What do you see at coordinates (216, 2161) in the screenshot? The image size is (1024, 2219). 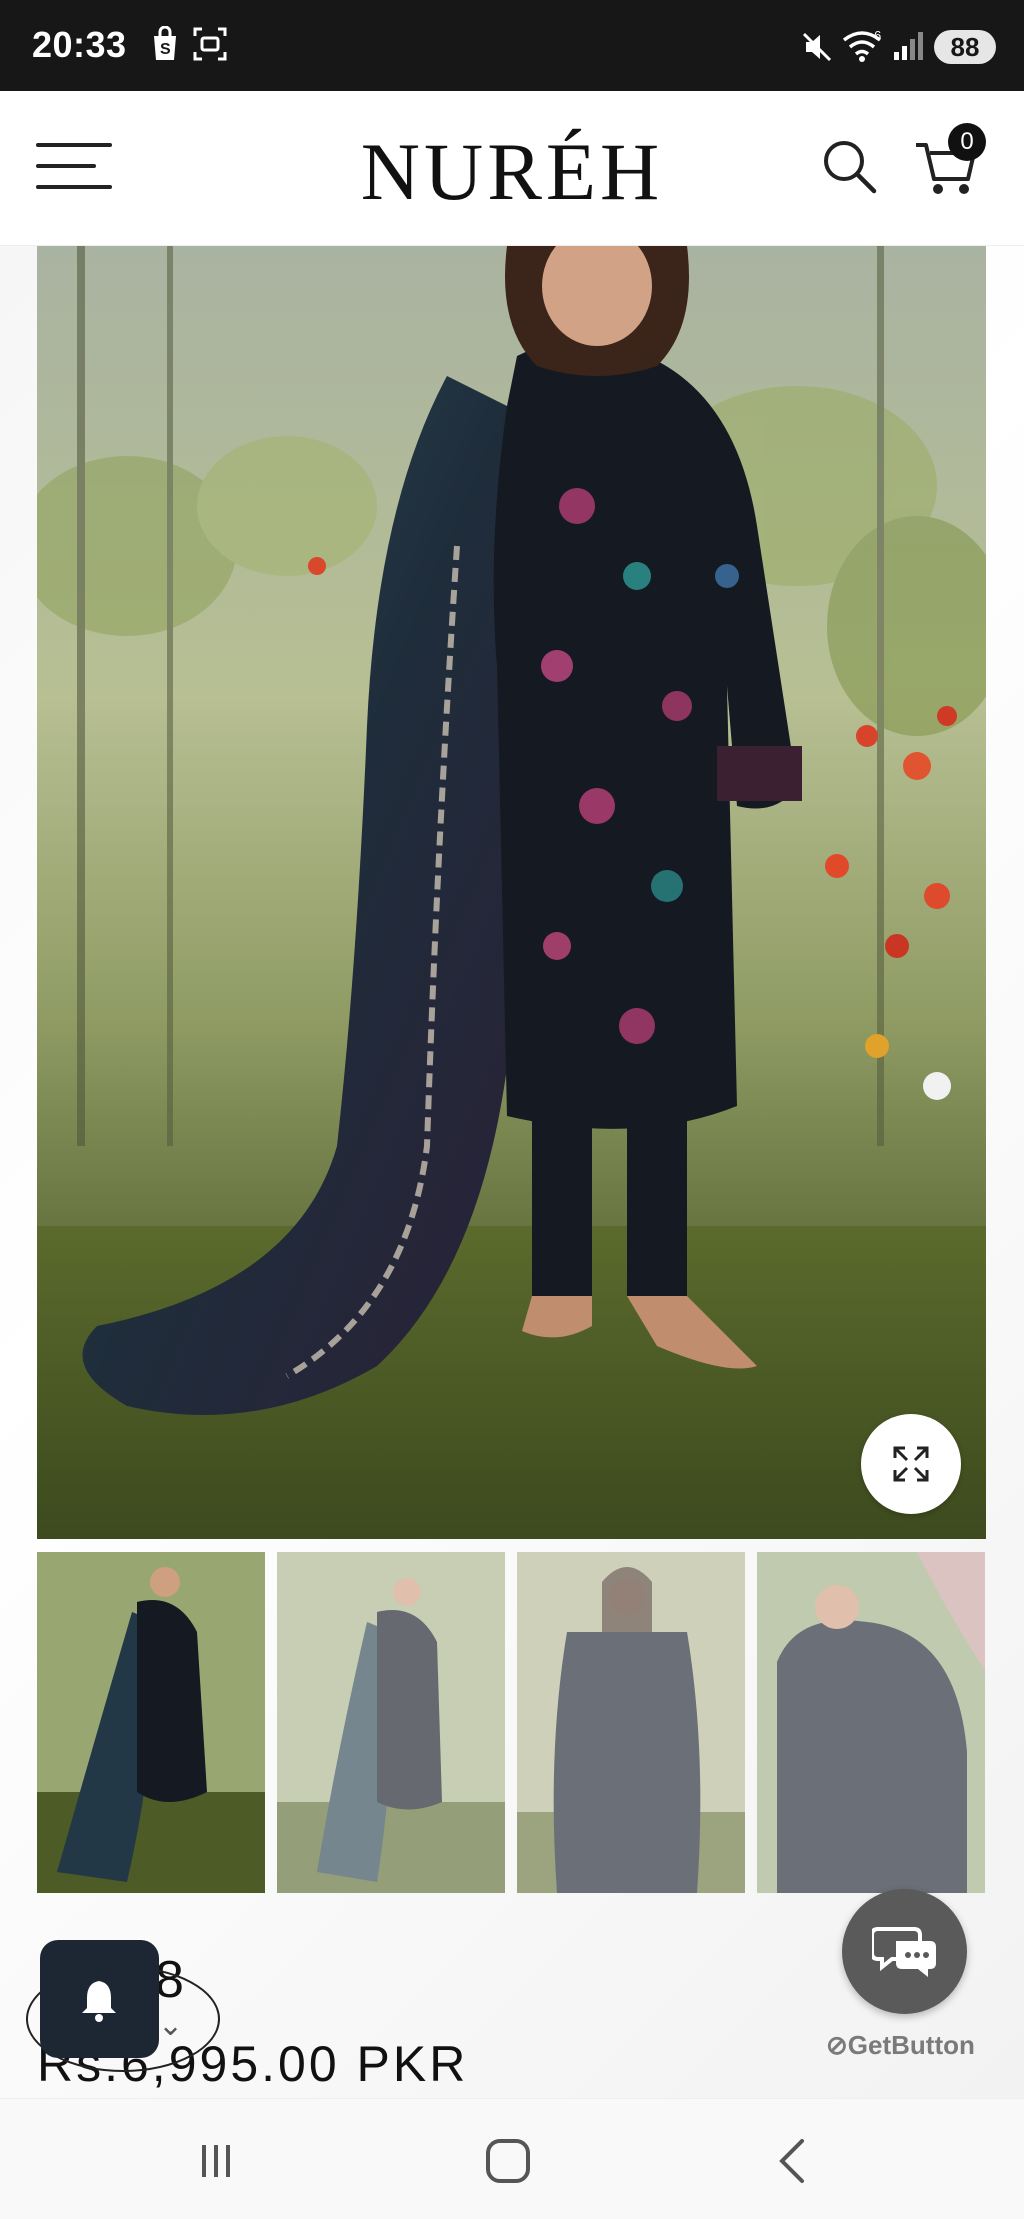 I see `recent-apps-icon` at bounding box center [216, 2161].